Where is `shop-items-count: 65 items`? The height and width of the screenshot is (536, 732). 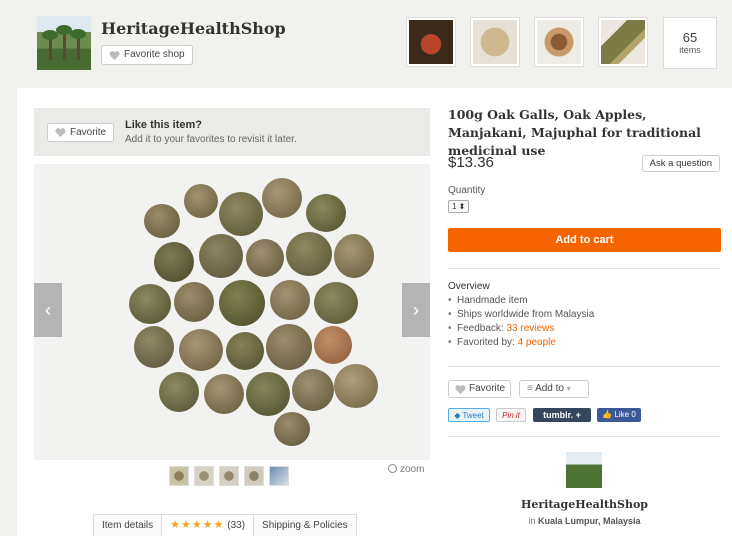
shop-items-count: 65 items is located at coordinates (690, 43).